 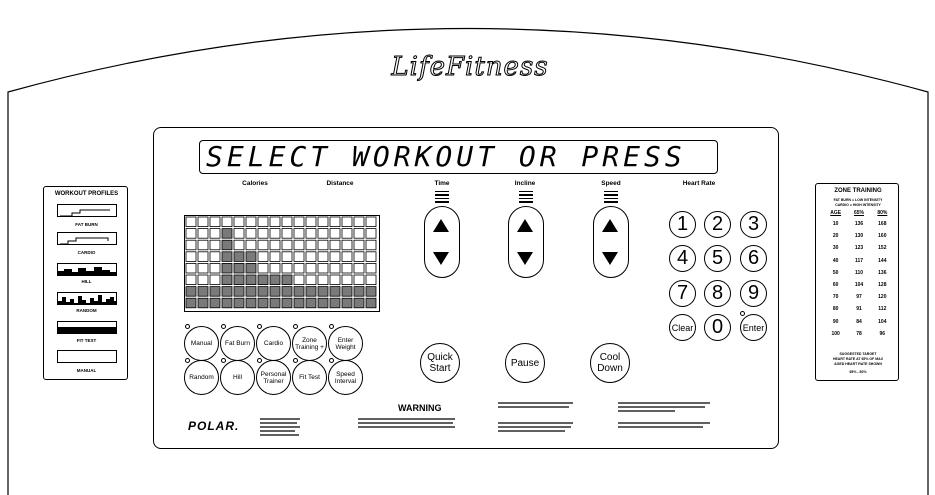 I want to click on zone-table-cell: 70, so click(x=835, y=297).